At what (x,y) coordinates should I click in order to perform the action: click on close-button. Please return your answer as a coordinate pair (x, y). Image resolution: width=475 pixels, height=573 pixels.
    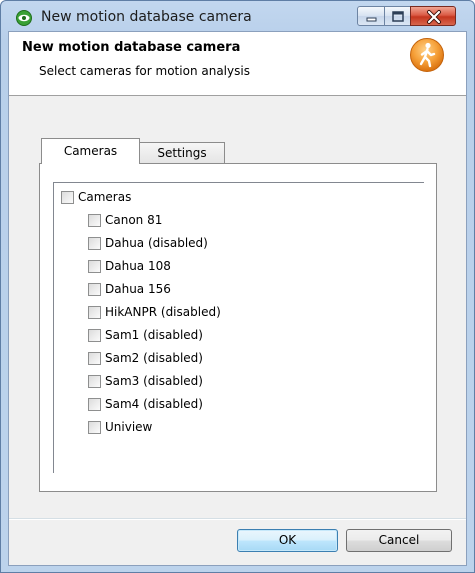
    Looking at the image, I should click on (433, 16).